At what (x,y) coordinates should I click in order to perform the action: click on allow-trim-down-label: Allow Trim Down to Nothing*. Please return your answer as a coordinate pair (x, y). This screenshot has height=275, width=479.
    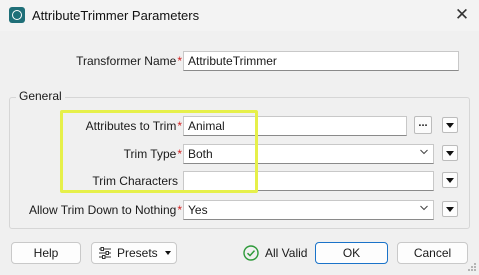
    Looking at the image, I should click on (105, 210).